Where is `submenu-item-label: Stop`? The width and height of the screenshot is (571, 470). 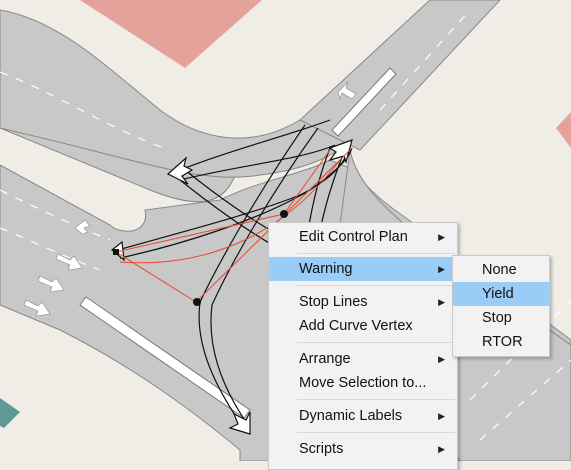
submenu-item-label: Stop is located at coordinates (497, 318).